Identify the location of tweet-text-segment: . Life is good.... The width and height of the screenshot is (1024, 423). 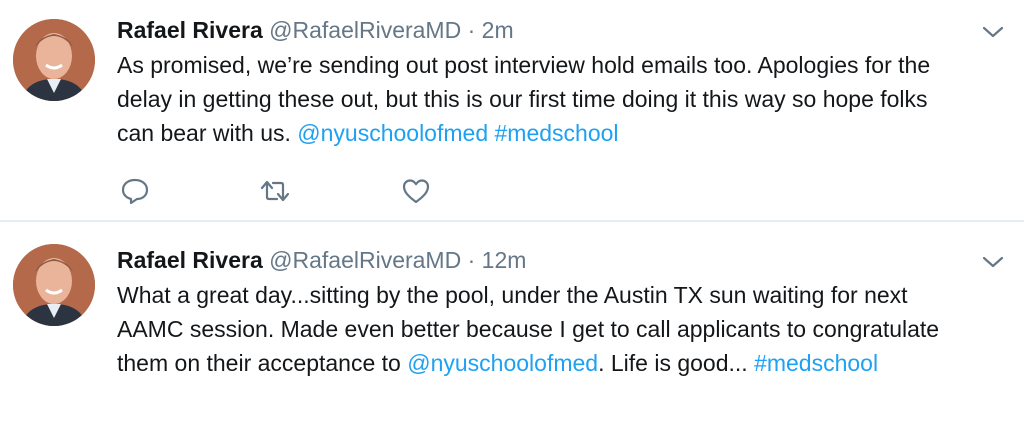
(676, 363).